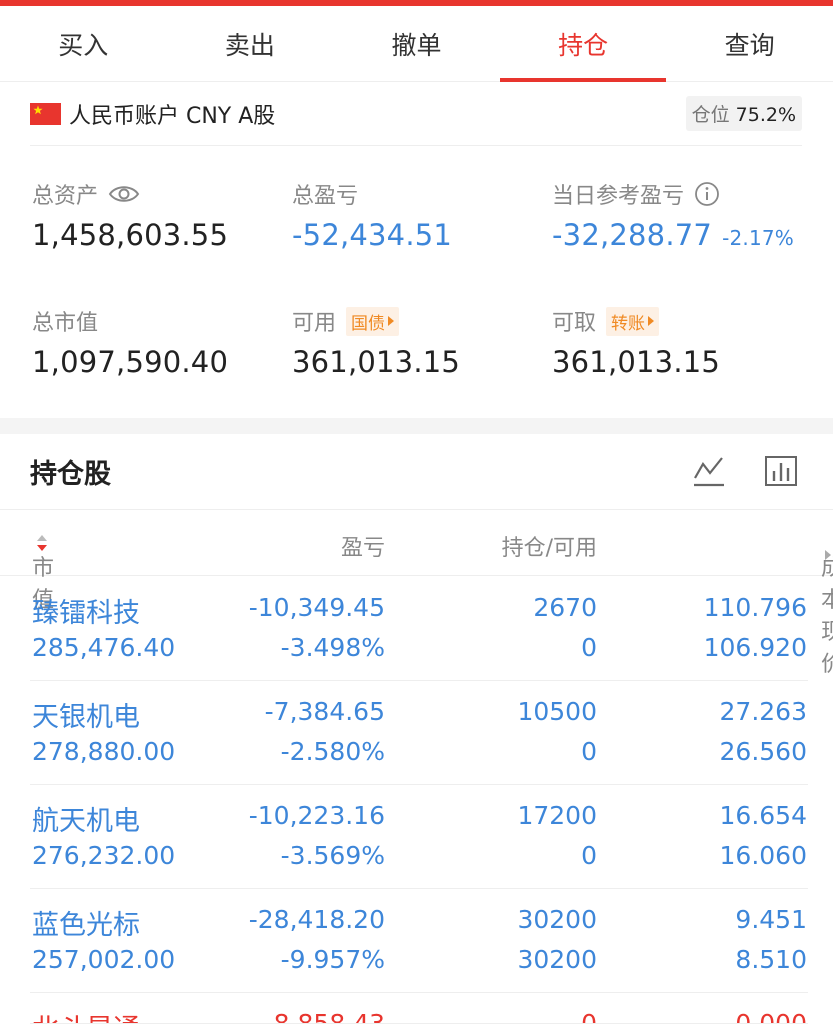 This screenshot has width=833, height=1024. Describe the element at coordinates (710, 115) in the screenshot. I see `position-ratio-label: 仓位` at that location.